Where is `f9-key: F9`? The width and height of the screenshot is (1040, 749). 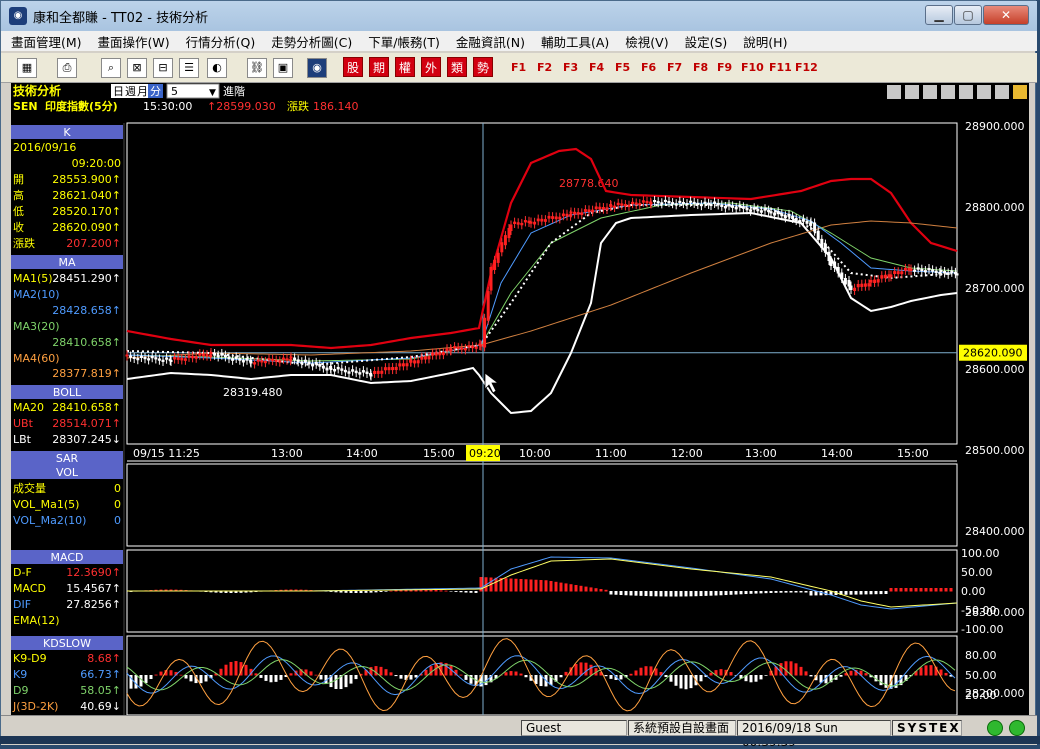 f9-key: F9 is located at coordinates (724, 67).